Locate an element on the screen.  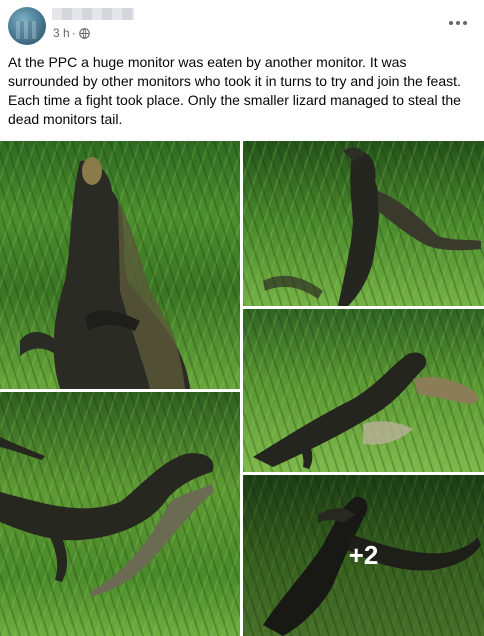
author-name-redacted is located at coordinates (93, 14).